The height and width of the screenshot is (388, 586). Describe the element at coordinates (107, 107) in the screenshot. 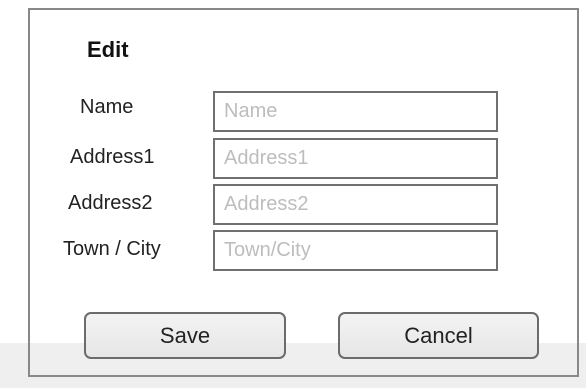

I see `name-label: Name` at that location.